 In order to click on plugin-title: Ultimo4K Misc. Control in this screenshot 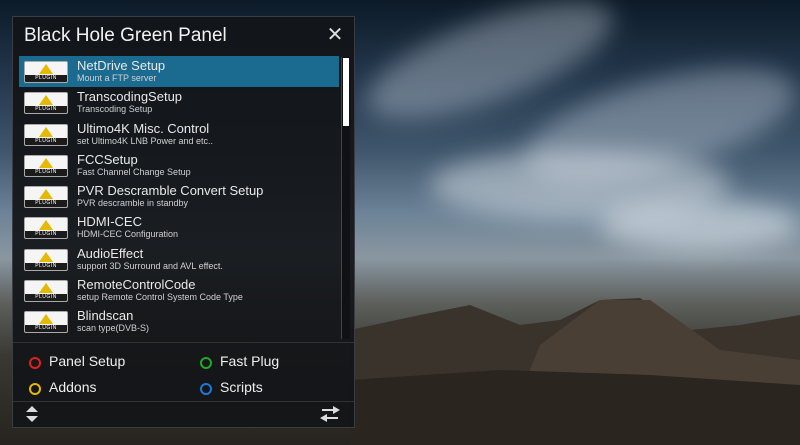, I will do `click(143, 128)`.